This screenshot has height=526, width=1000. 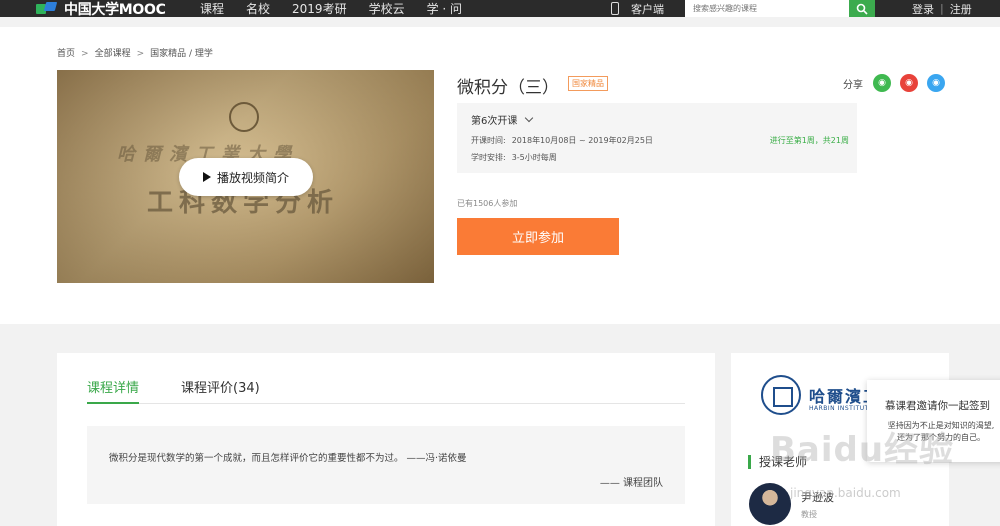 I want to click on mooc-logo-icon, so click(x=47, y=8).